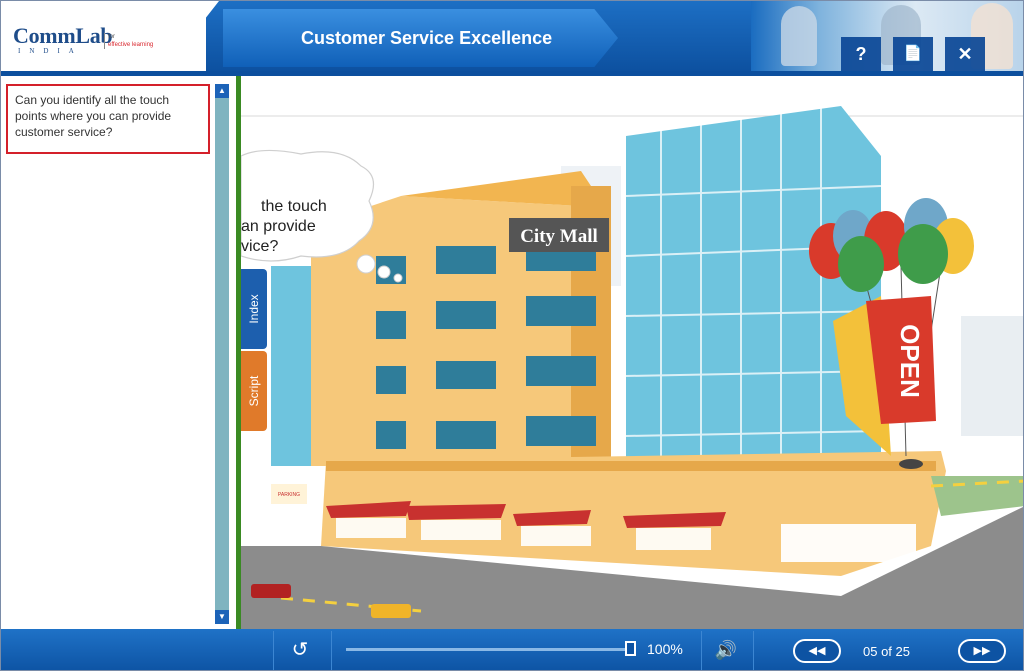 The width and height of the screenshot is (1024, 671). Describe the element at coordinates (630, 648) in the screenshot. I see `progress-thumb` at that location.